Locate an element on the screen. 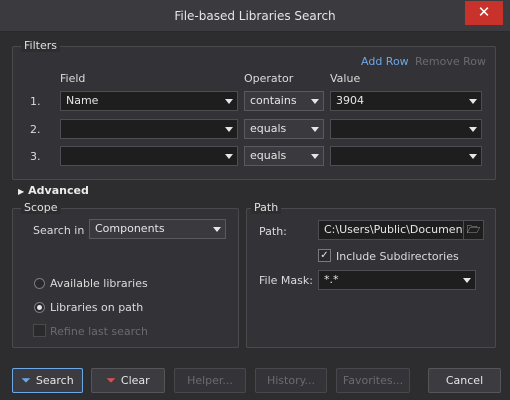  operator-combo-3: equals is located at coordinates (284, 156).